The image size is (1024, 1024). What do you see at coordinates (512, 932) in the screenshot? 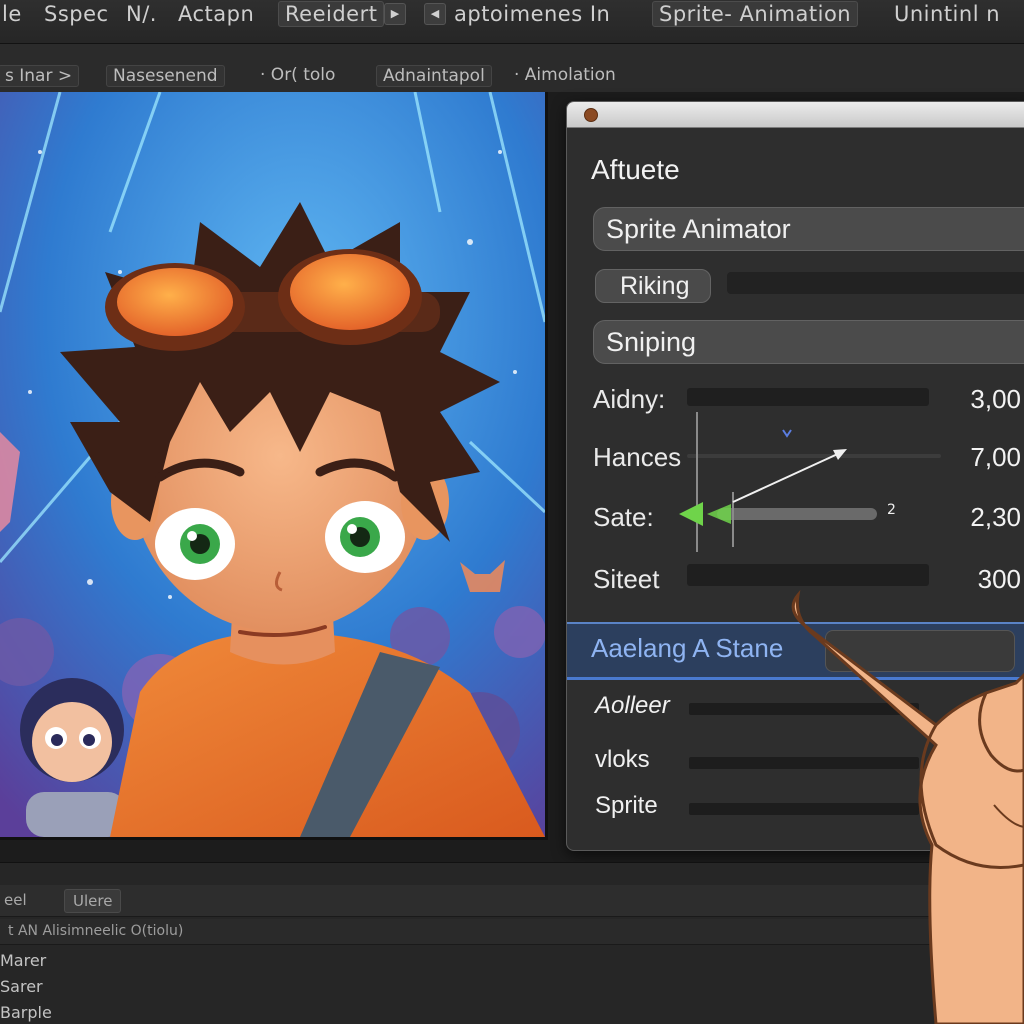
I see `timeline-header: t AN Alisimneelic O(tiolu)` at bounding box center [512, 932].